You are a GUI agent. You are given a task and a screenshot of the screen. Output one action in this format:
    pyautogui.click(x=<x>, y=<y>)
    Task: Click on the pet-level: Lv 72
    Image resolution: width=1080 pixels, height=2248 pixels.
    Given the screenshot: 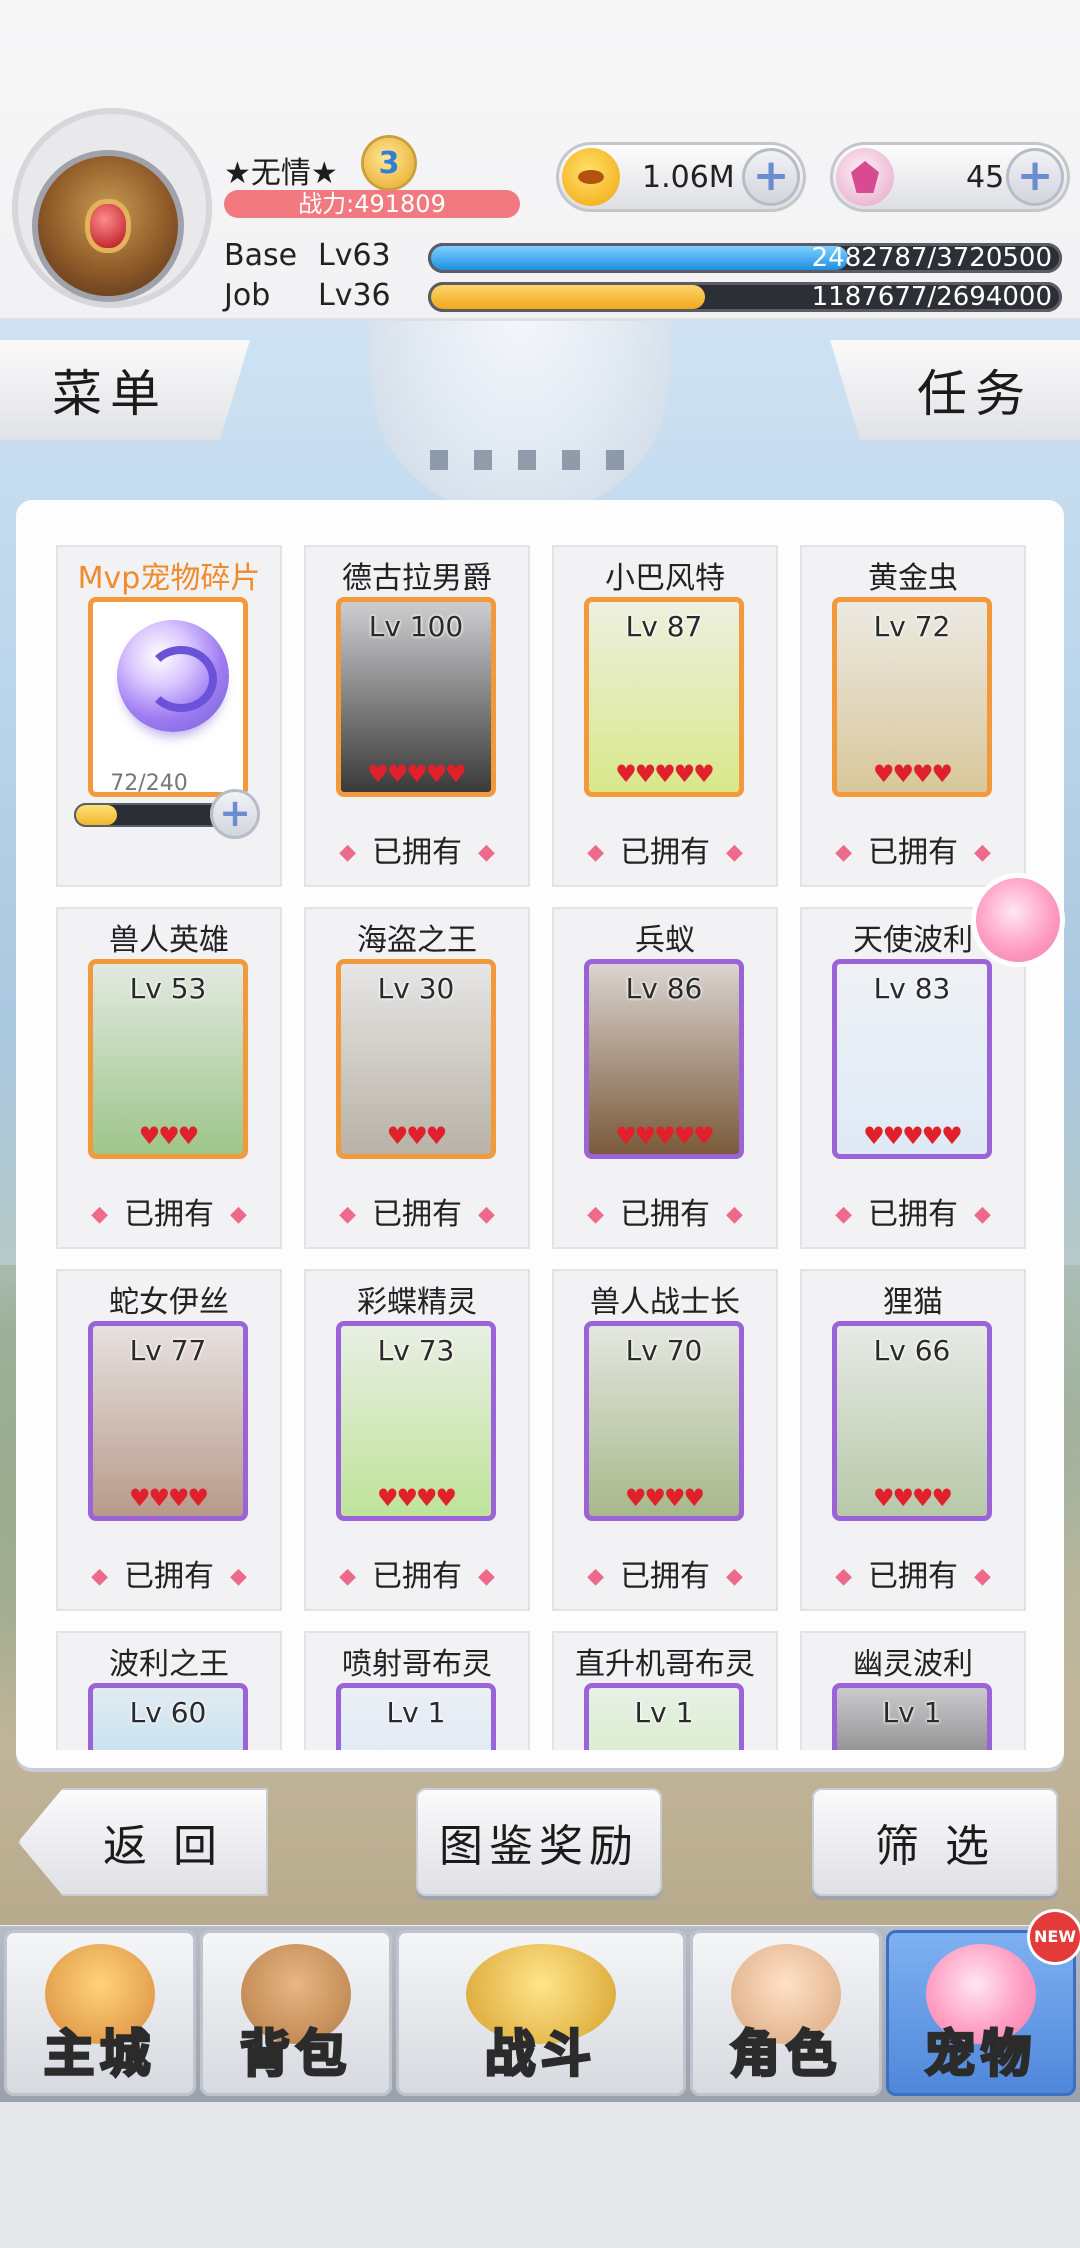 What is the action you would take?
    pyautogui.click(x=912, y=626)
    